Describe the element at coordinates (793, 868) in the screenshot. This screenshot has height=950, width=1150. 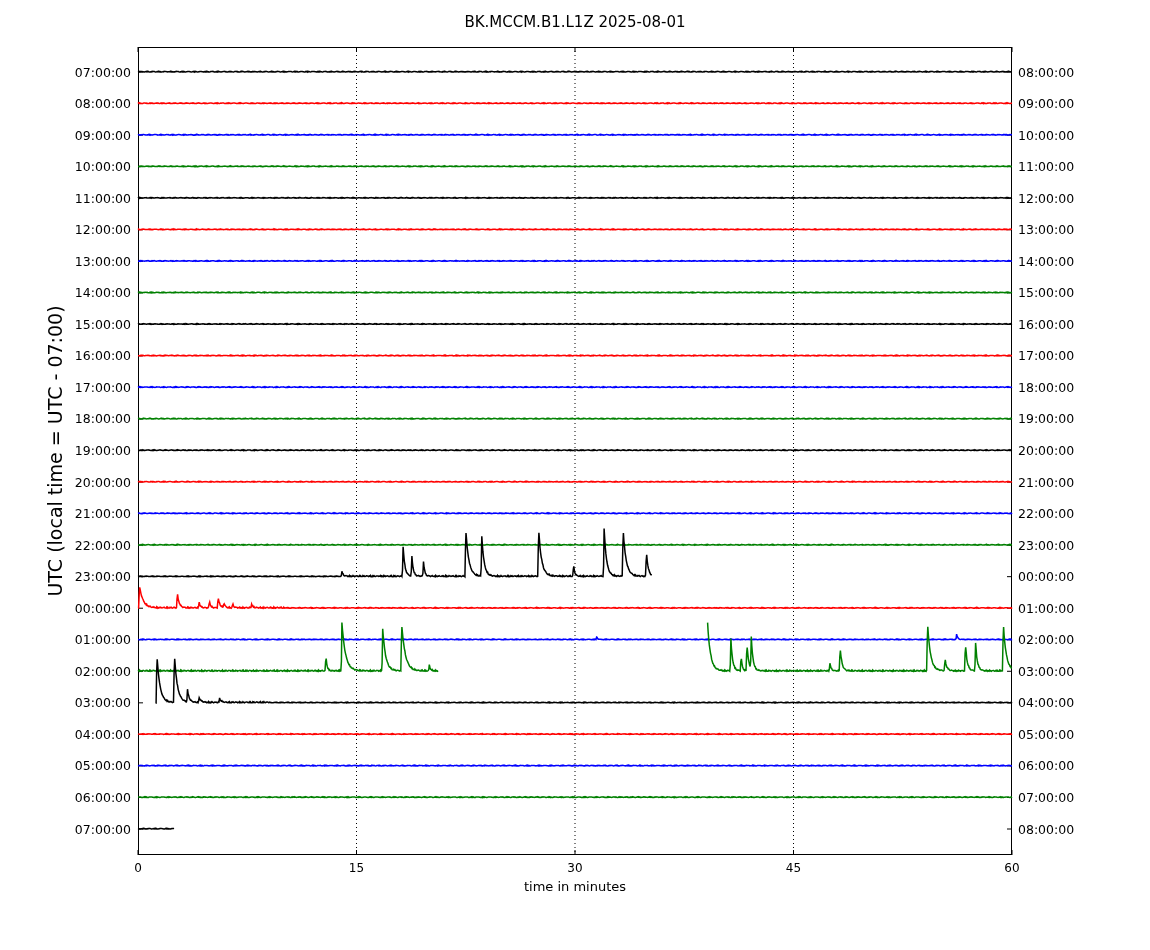
I see `tick-label: 45` at that location.